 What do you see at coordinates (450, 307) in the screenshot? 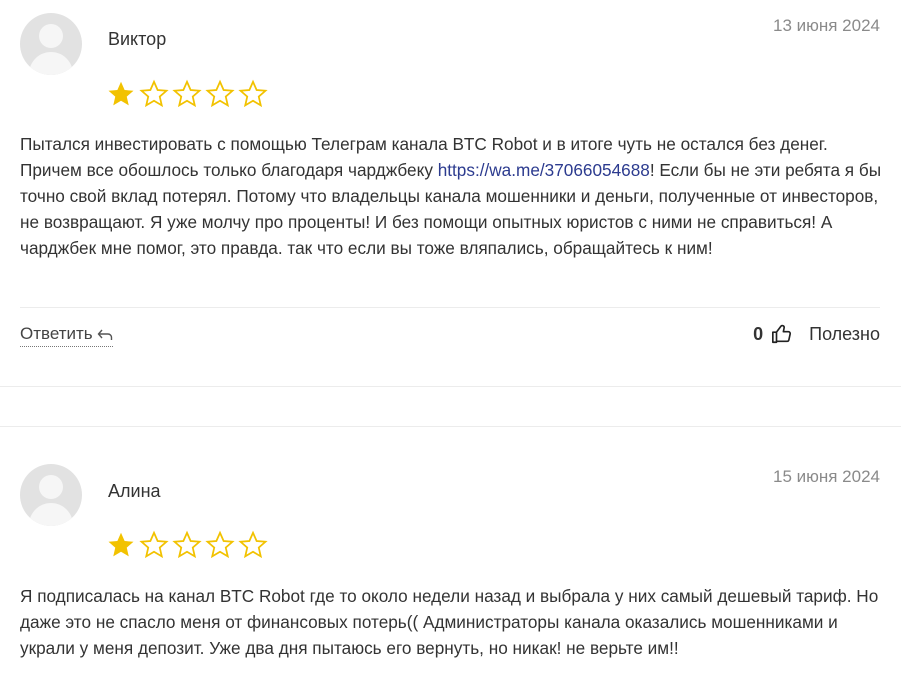
I see `divider` at bounding box center [450, 307].